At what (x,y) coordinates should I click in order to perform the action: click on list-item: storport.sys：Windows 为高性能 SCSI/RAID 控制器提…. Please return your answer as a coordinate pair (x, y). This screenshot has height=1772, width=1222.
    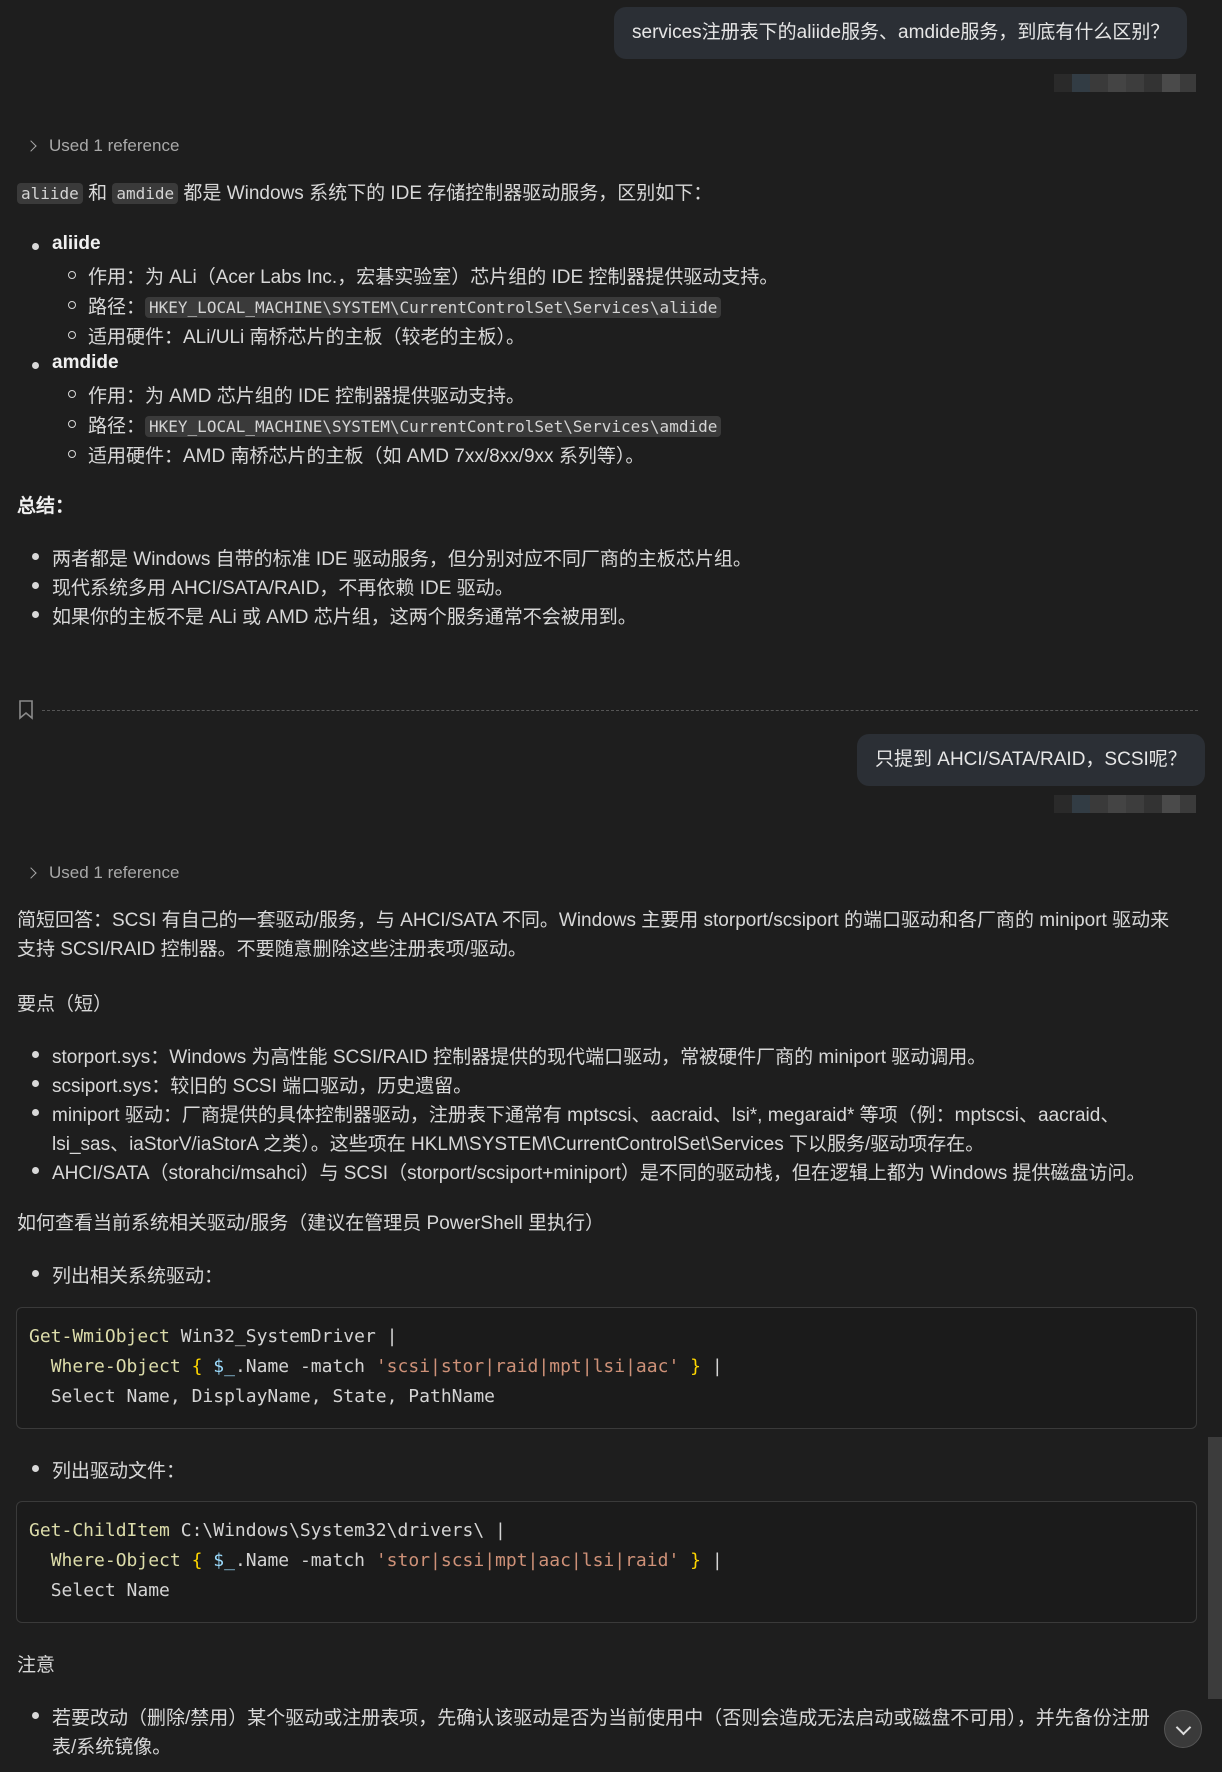
    Looking at the image, I should click on (519, 1057).